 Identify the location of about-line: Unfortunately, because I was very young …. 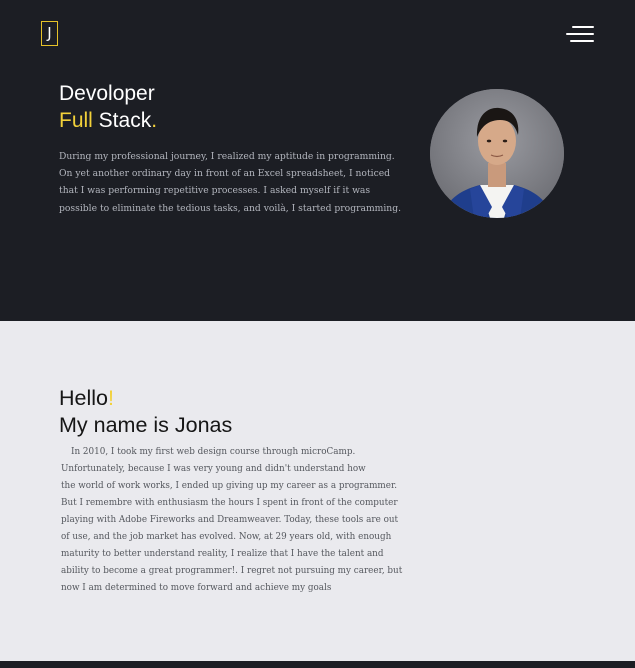
(213, 469).